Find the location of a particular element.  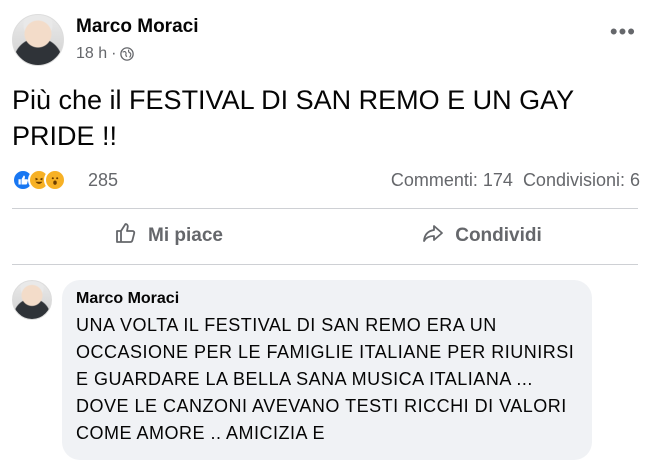

reactions-row: 285 Commenti: 174 Condivisioni: 6 is located at coordinates (326, 181).